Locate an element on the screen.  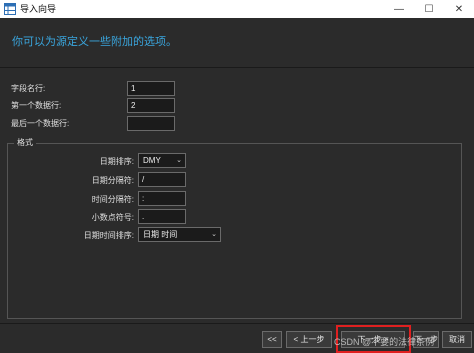
cancel-button: 取消 is located at coordinates (457, 339).